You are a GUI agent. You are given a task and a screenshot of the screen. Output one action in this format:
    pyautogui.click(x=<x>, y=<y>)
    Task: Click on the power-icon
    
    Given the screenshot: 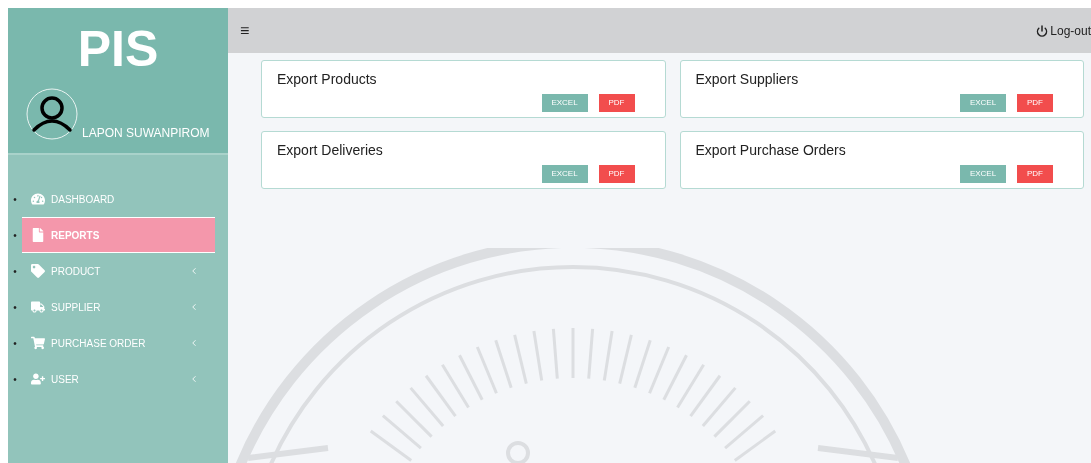 What is the action you would take?
    pyautogui.click(x=1042, y=30)
    